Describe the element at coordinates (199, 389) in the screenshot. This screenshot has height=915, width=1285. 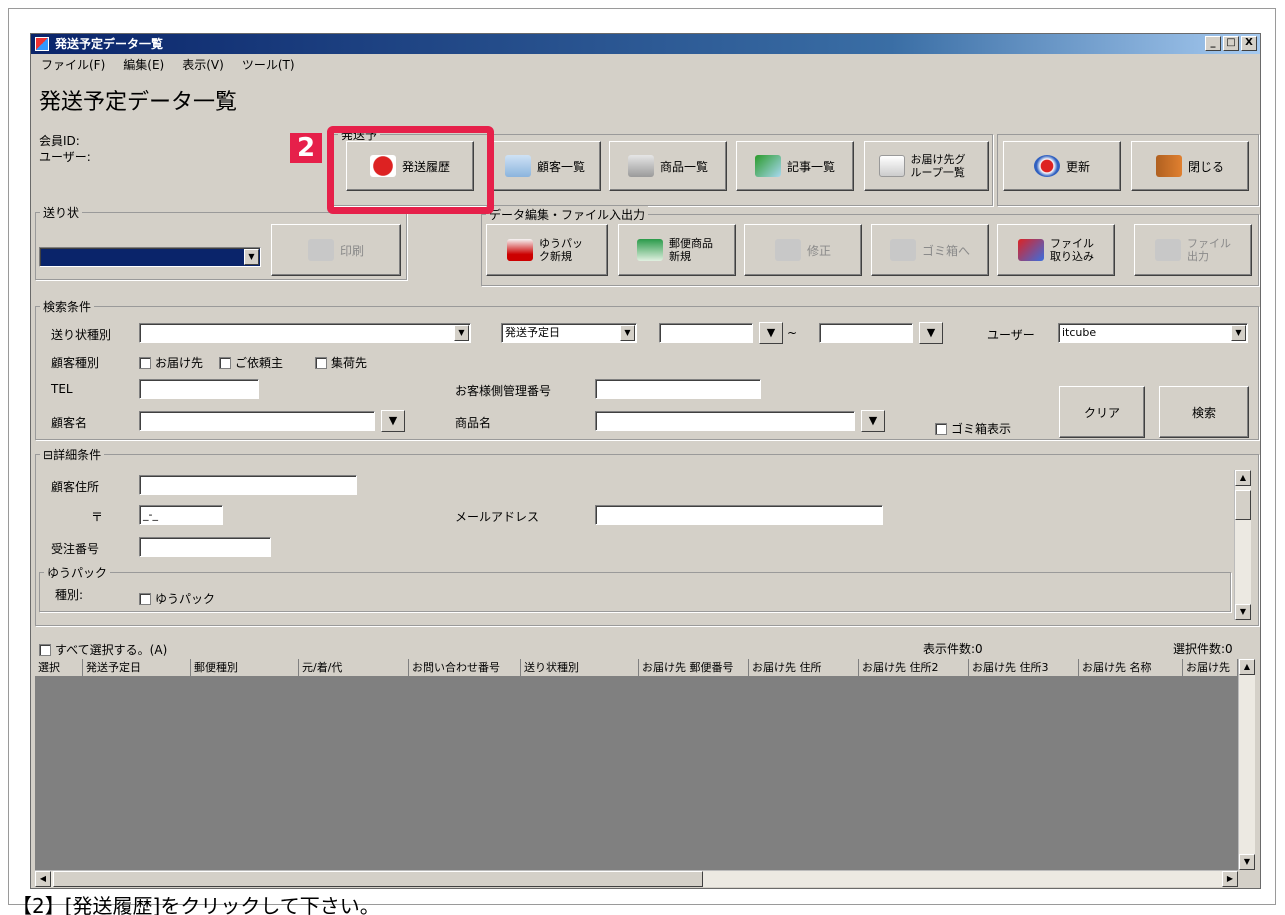
I see `tel-input` at that location.